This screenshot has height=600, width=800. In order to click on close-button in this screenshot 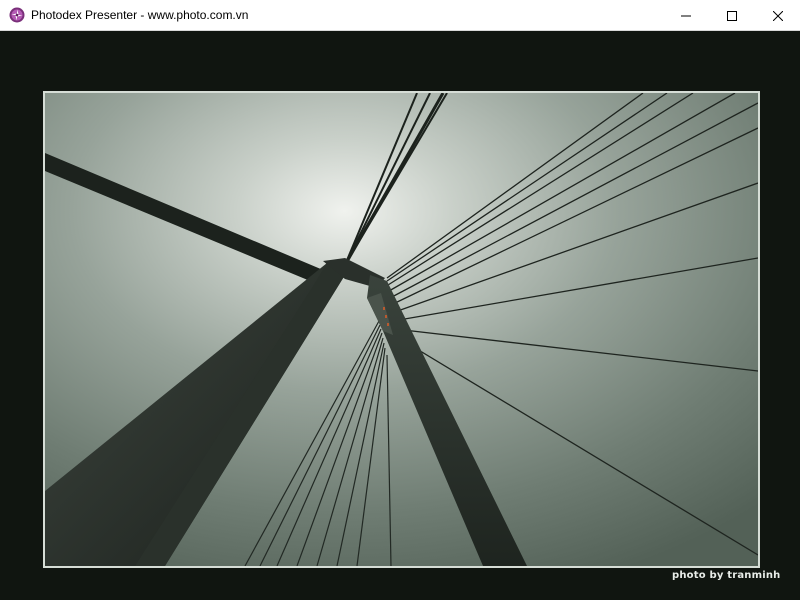, I will do `click(777, 15)`.